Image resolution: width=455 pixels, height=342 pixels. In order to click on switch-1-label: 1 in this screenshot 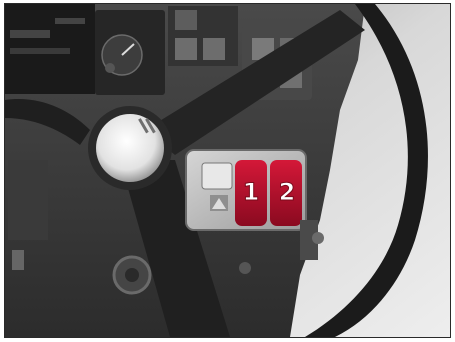, I will do `click(251, 192)`.